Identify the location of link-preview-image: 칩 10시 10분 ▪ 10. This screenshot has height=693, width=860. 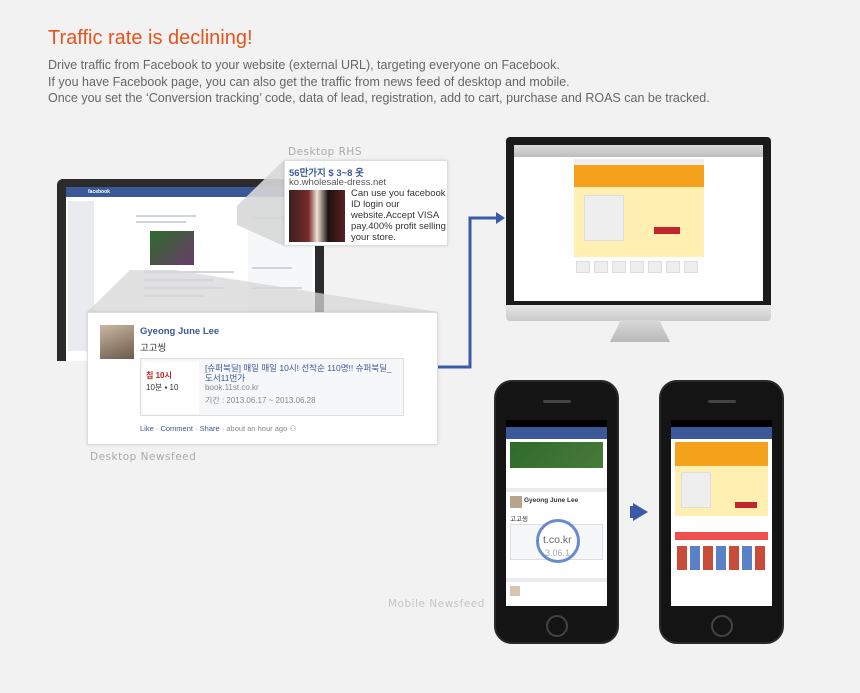
(171, 388).